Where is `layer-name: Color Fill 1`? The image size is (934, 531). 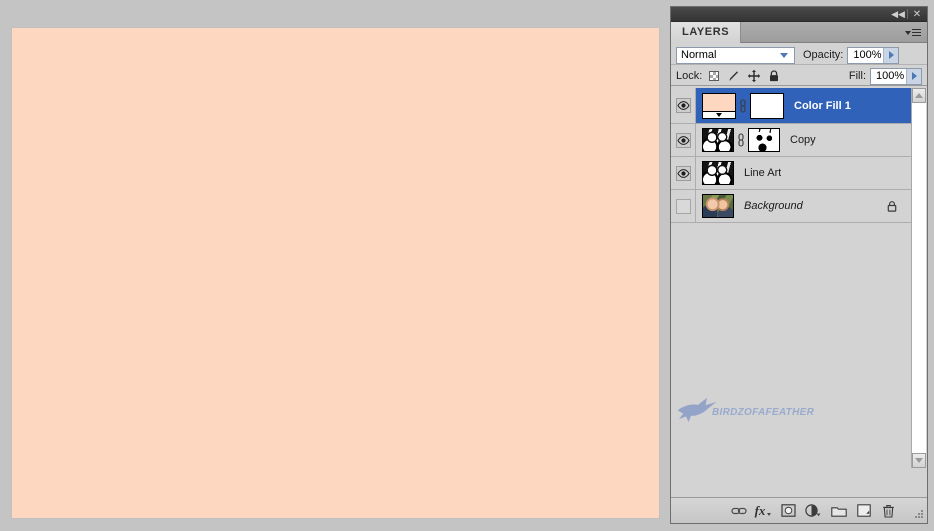 layer-name: Color Fill 1 is located at coordinates (822, 105).